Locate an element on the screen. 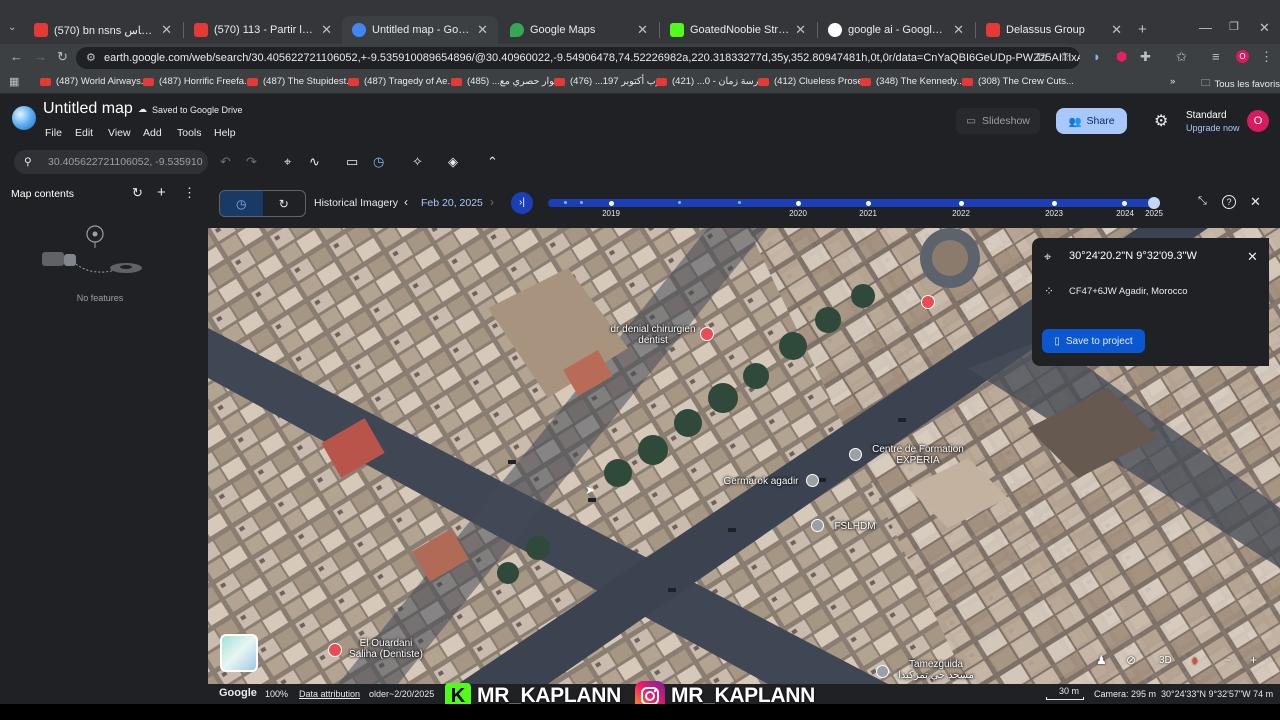 The image size is (1280, 720). menu-tools: Tools is located at coordinates (189, 133).